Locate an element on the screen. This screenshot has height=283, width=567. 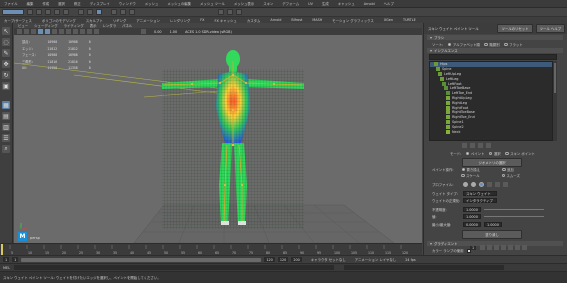
menu-item: 作成 is located at coordinates (45, 3).